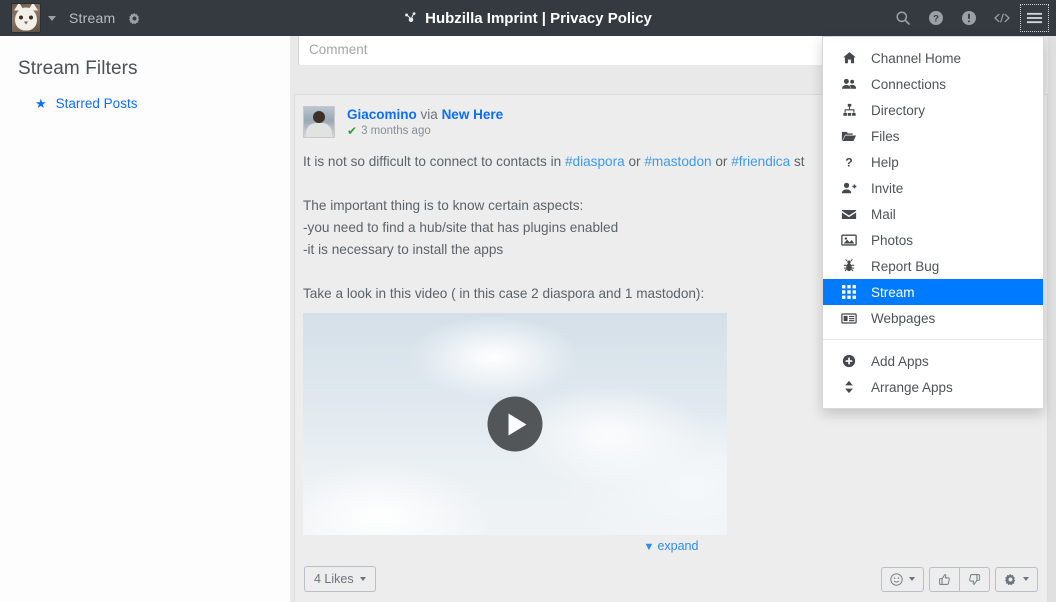 The image size is (1056, 602). I want to click on menu-item-label: Files, so click(885, 136).